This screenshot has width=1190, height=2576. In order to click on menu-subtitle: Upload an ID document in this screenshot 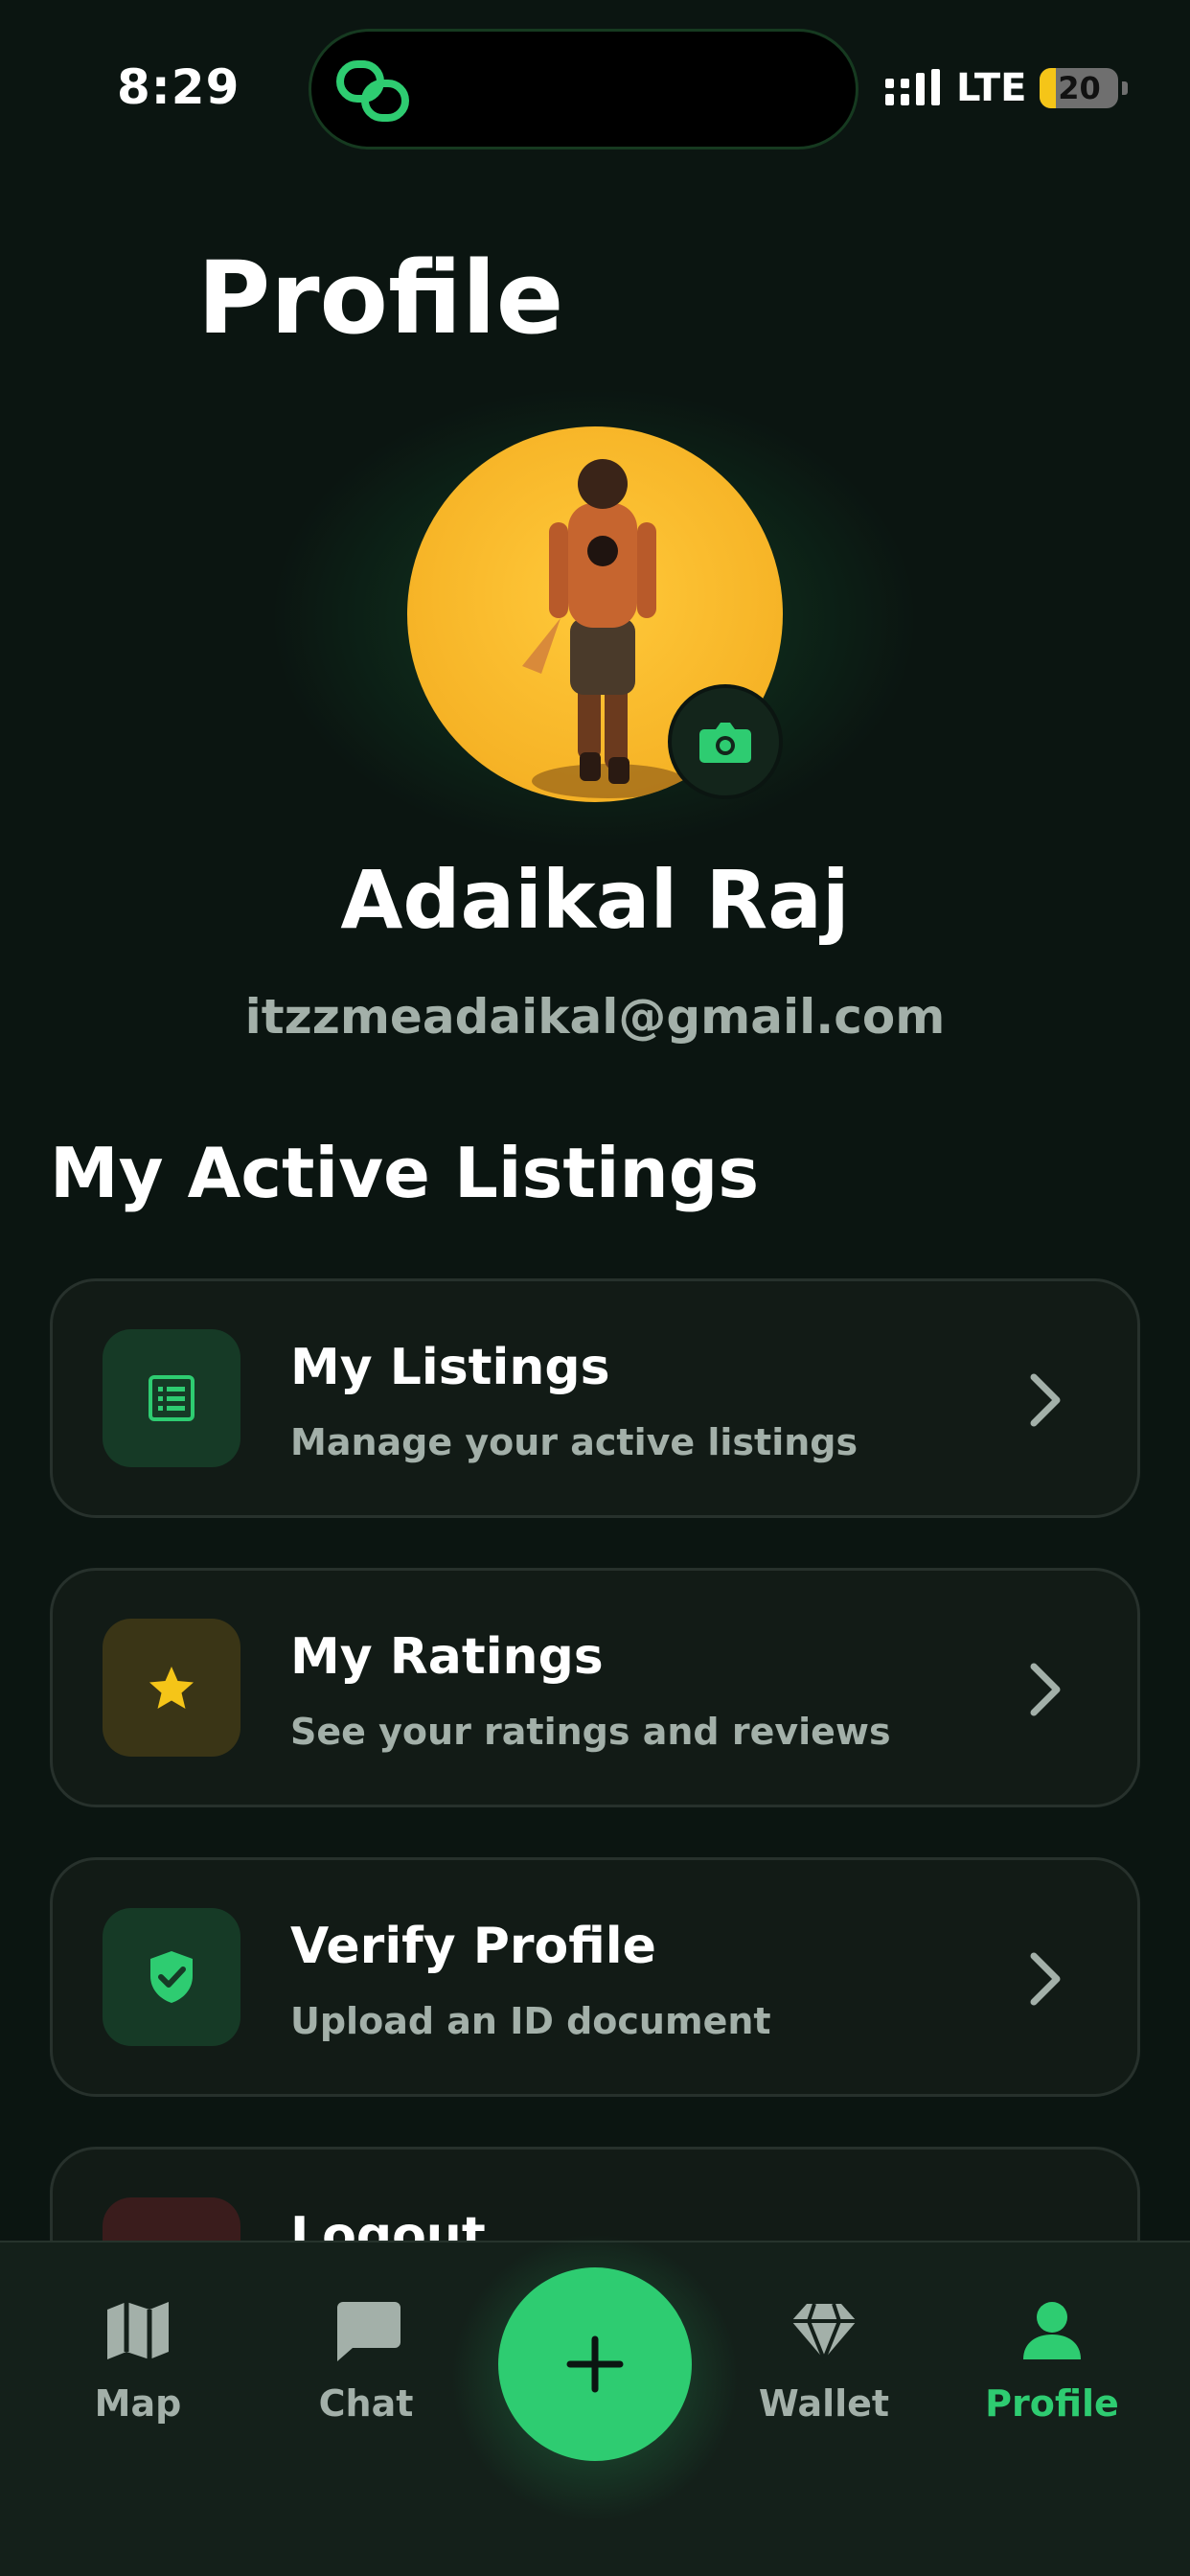, I will do `click(530, 2021)`.